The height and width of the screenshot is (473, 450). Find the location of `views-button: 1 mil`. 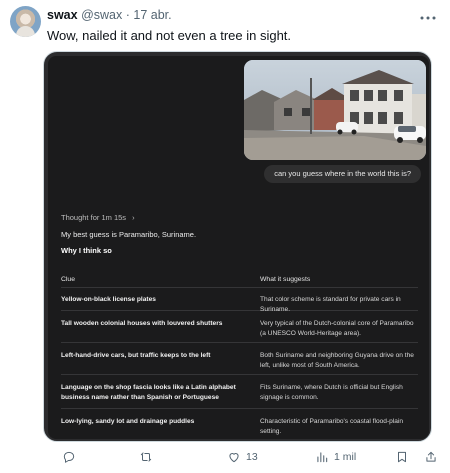

views-button: 1 mil is located at coordinates (335, 457).